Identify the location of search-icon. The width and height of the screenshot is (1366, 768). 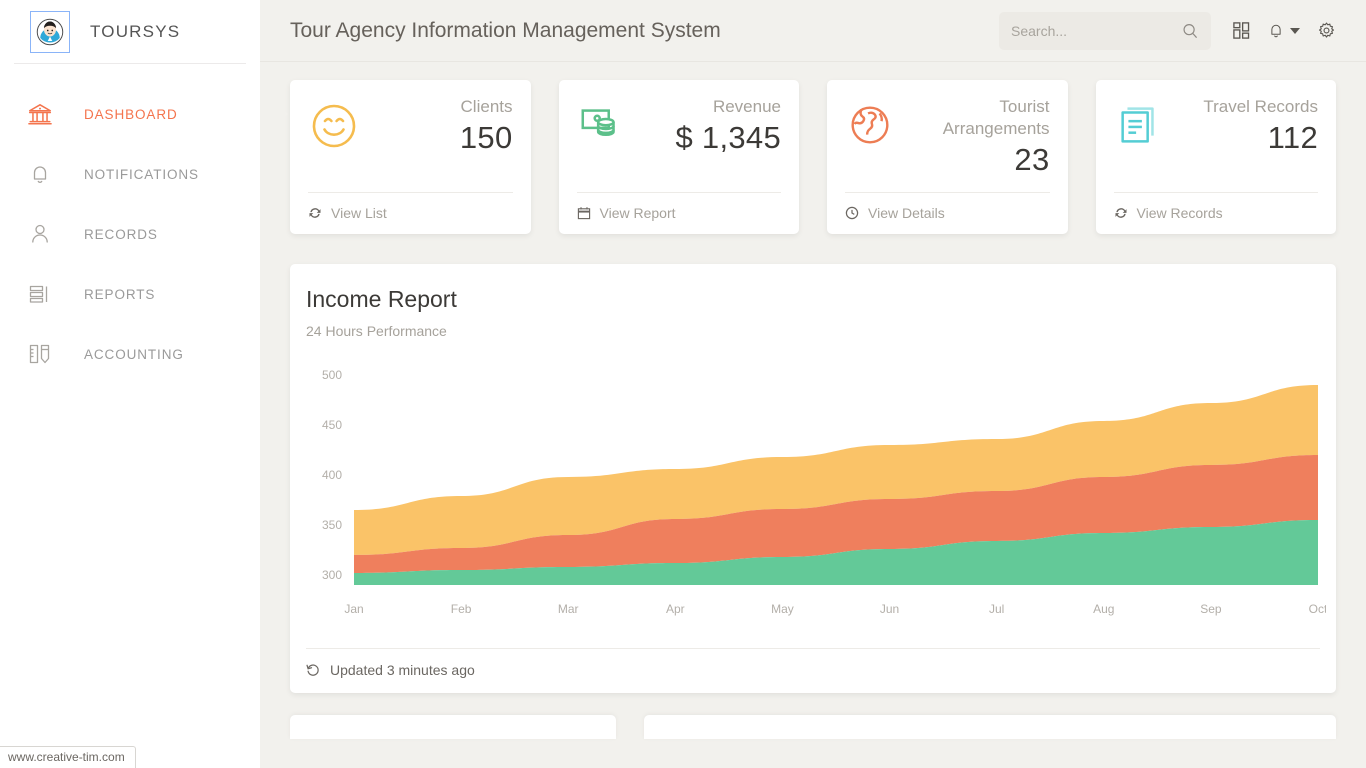
(1190, 31).